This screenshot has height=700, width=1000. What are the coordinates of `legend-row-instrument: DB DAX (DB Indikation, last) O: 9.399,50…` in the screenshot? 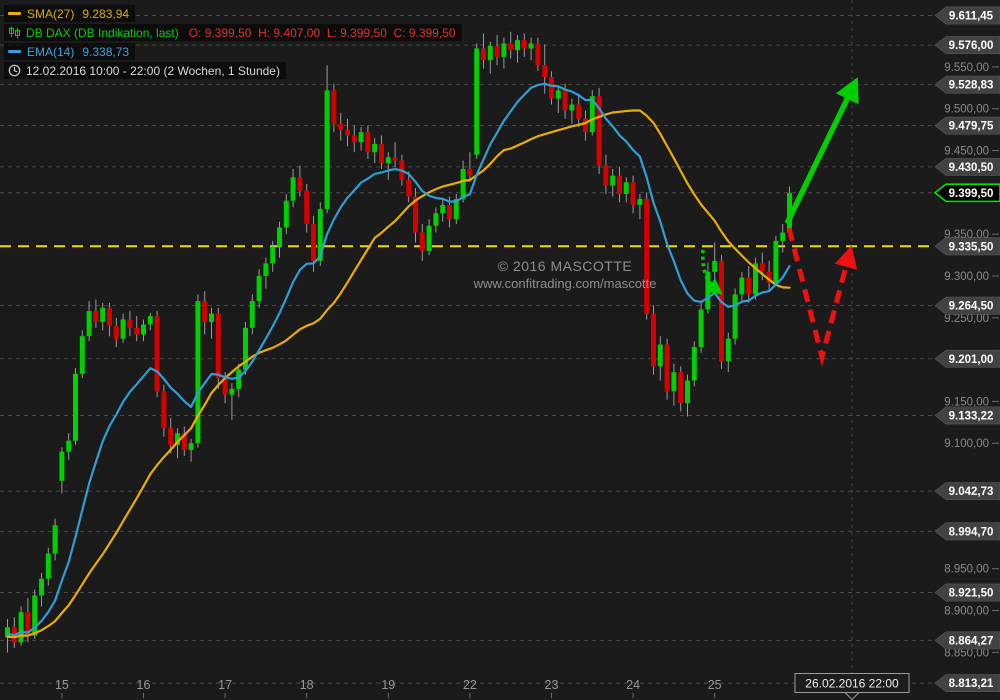 It's located at (233, 32).